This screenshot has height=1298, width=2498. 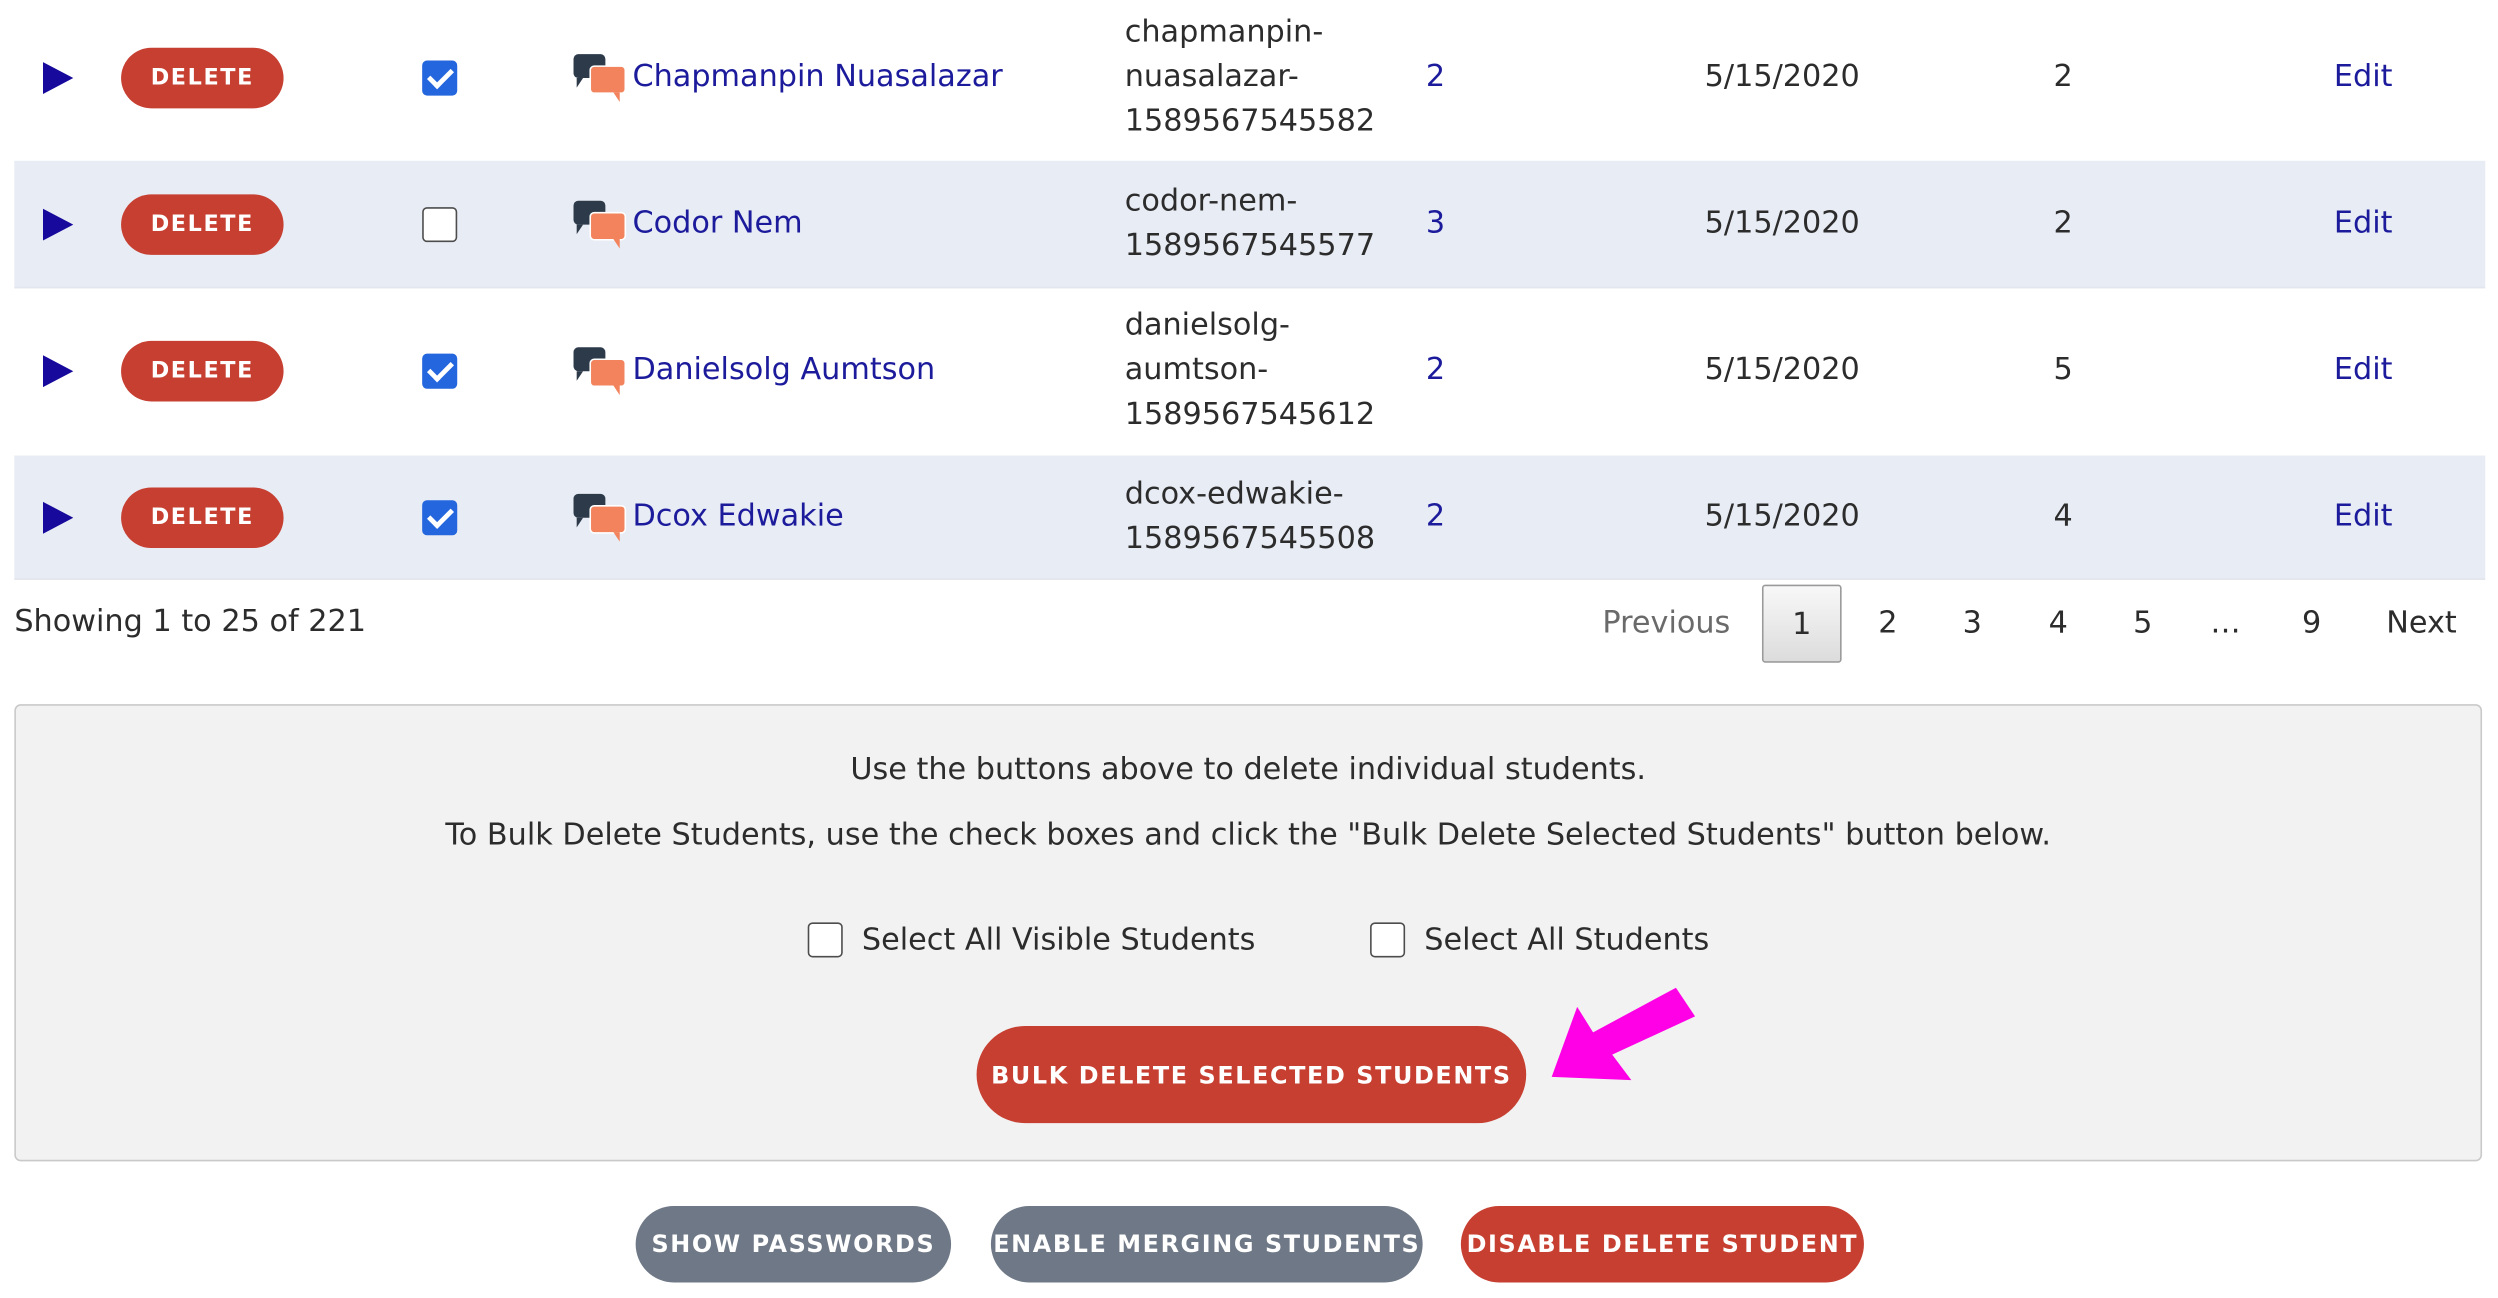 I want to click on bulk-delete-selected-button: BULK DELETE SELECTED STUDENTS, so click(x=1251, y=1074).